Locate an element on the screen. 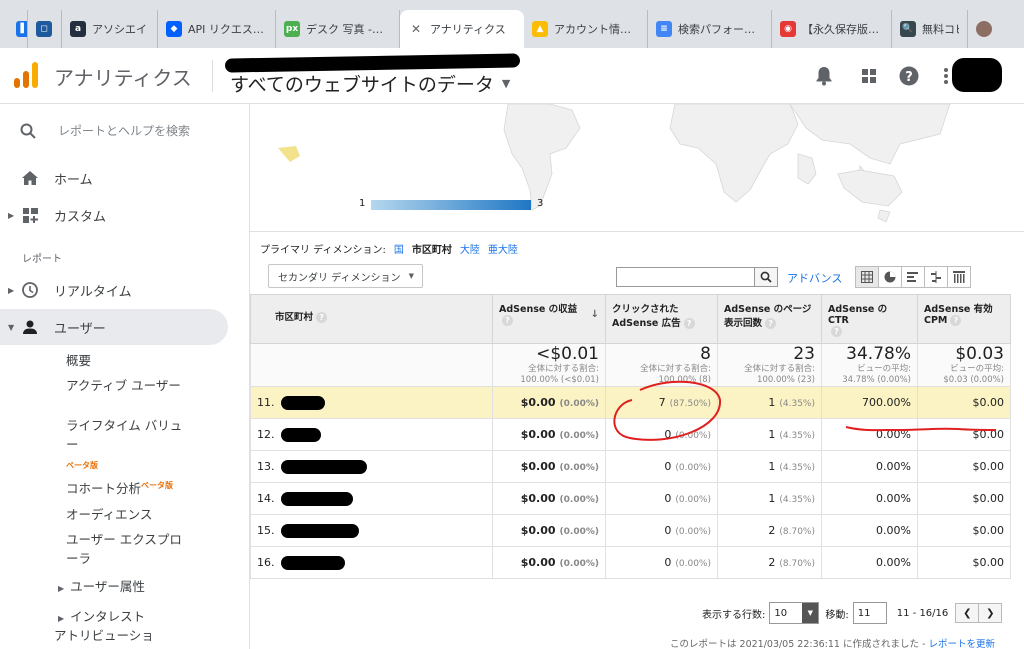  col-header-clicks: クリックされた AdSense 広告? is located at coordinates (661, 319).